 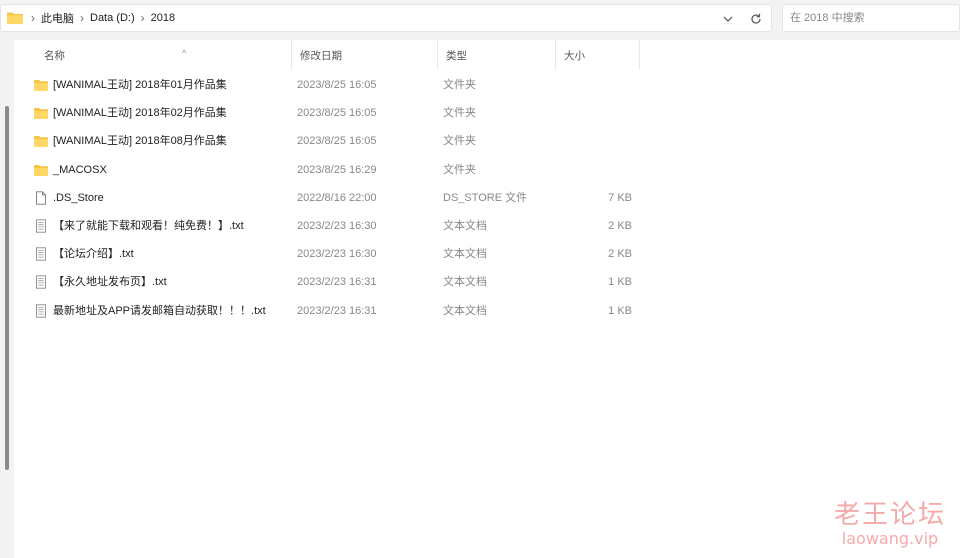 I want to click on refresh-button, so click(x=756, y=19).